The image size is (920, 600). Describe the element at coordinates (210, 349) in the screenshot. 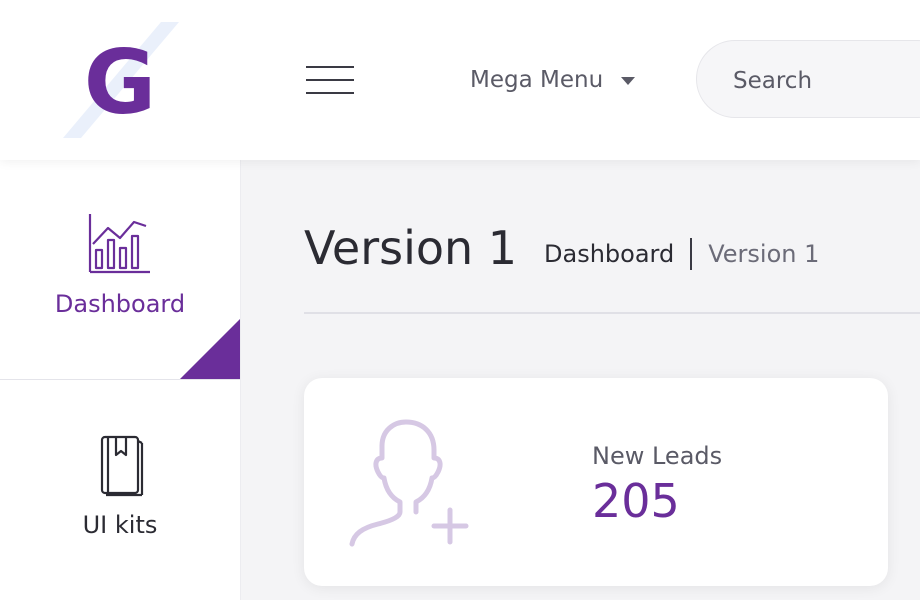

I see `active-indicator` at that location.